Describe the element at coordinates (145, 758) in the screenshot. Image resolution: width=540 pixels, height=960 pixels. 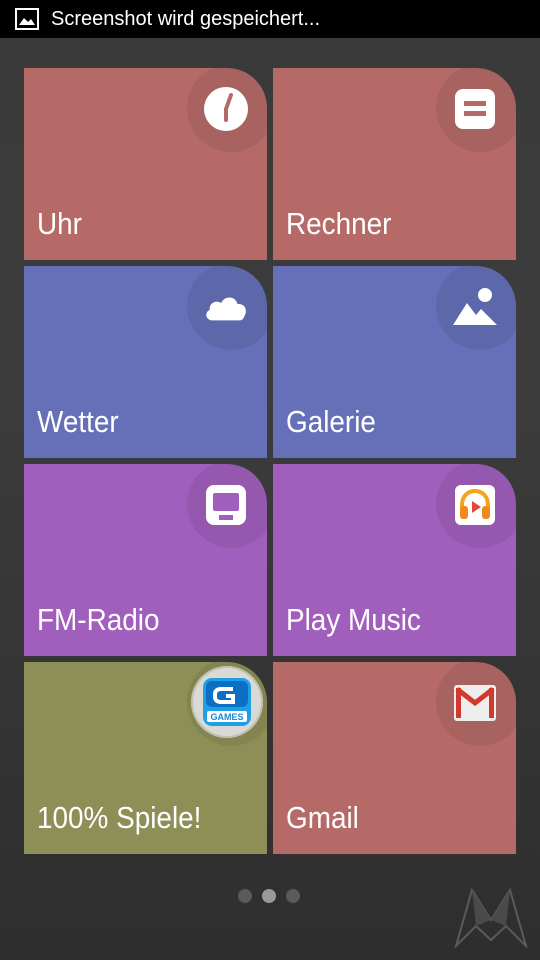
I see `tile-spiele: GAMES 100% Spiele!` at that location.